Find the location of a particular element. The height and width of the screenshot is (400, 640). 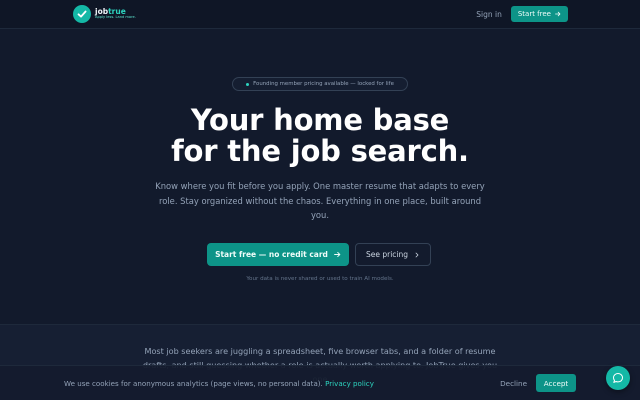

brand-logo: jobtrue Apply less. Land more. is located at coordinates (104, 14).